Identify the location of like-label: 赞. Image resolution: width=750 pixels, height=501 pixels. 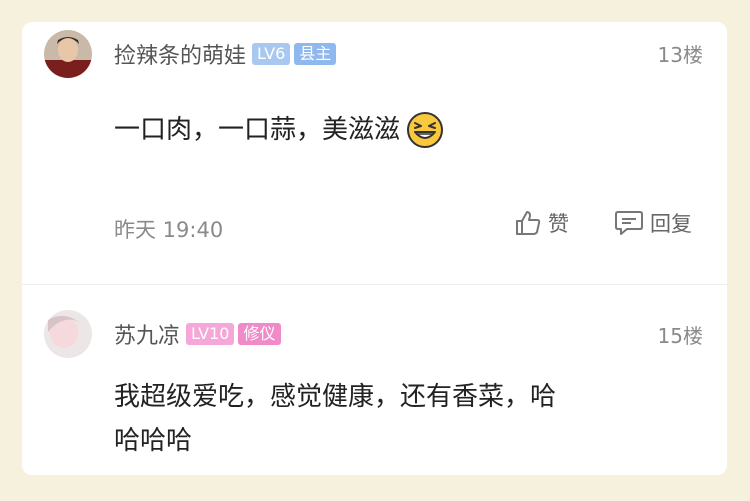
(558, 224).